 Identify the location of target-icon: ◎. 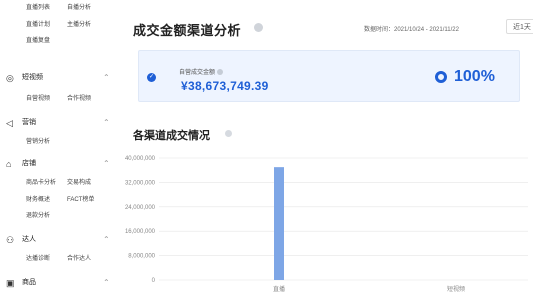
(10, 78).